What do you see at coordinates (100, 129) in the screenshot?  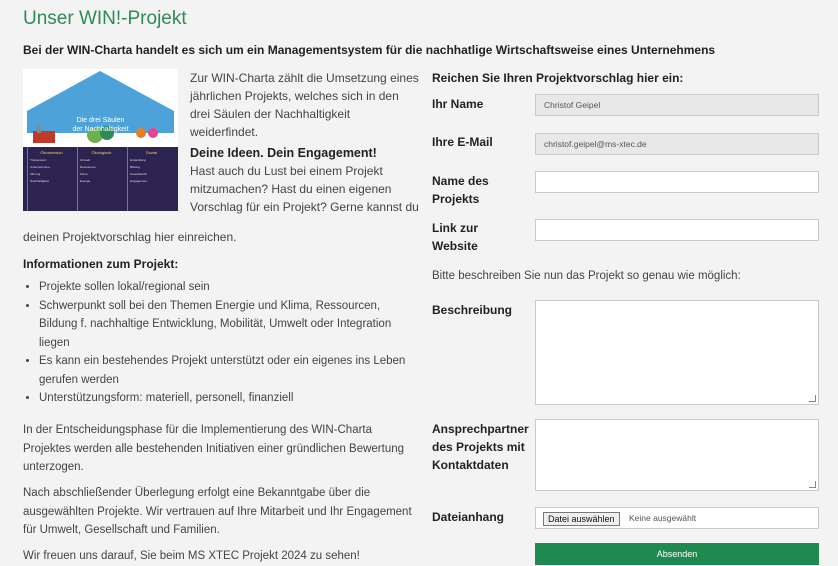 I see `infographic-heading-2: der Nachhaltigkeit` at bounding box center [100, 129].